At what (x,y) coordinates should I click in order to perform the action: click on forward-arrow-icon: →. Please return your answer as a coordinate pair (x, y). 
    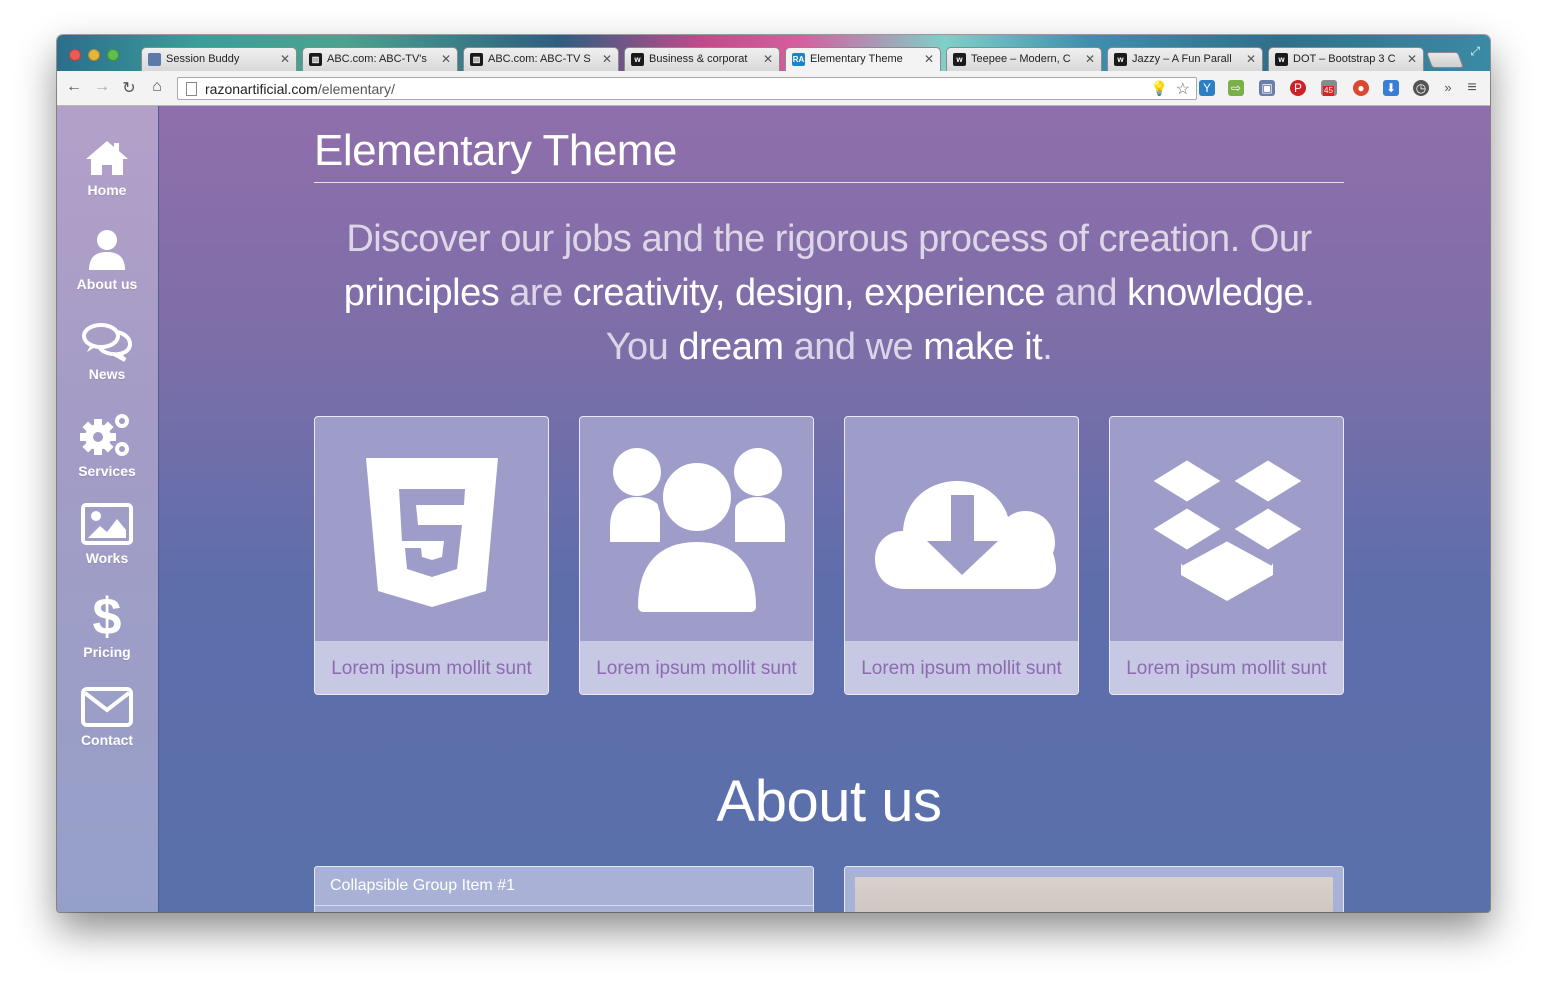
    Looking at the image, I should click on (102, 87).